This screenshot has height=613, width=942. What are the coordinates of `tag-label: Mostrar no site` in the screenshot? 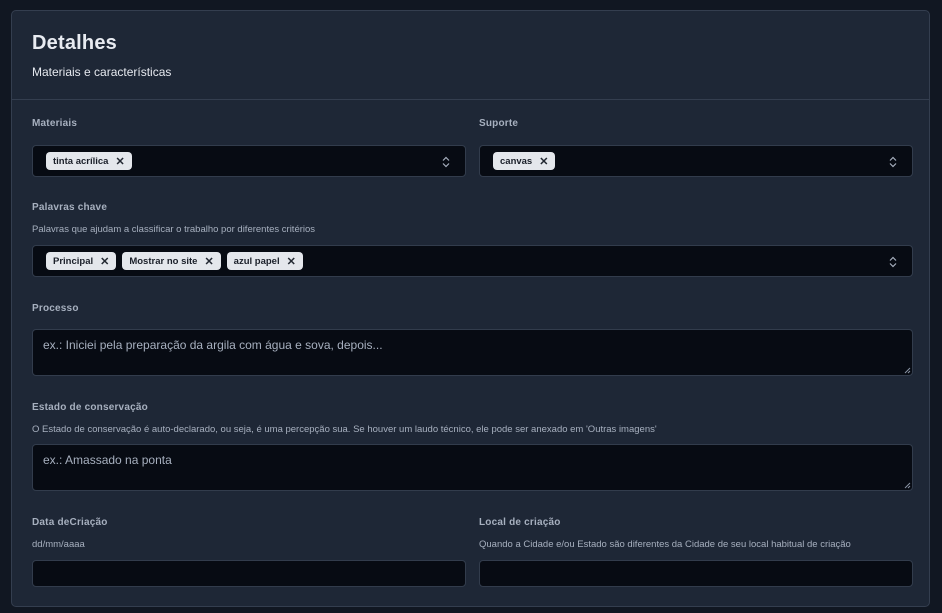 It's located at (163, 261).